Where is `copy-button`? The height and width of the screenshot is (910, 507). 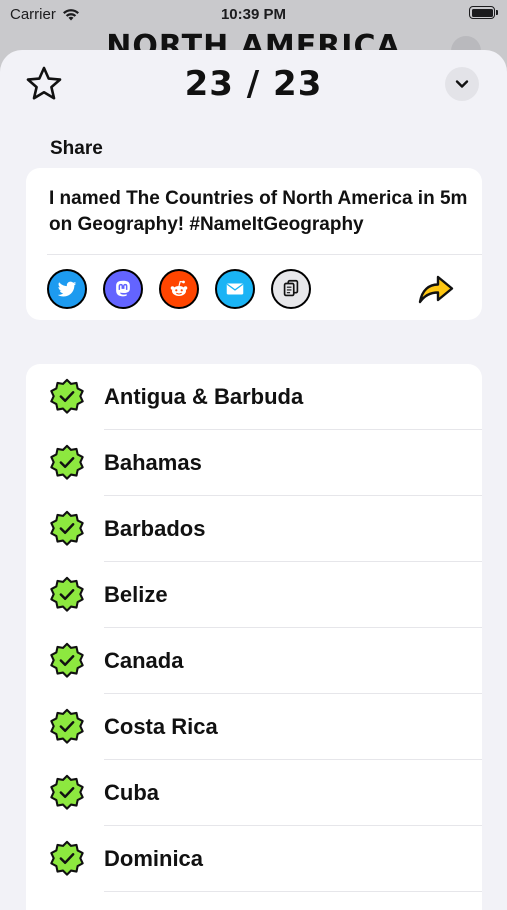 copy-button is located at coordinates (291, 289).